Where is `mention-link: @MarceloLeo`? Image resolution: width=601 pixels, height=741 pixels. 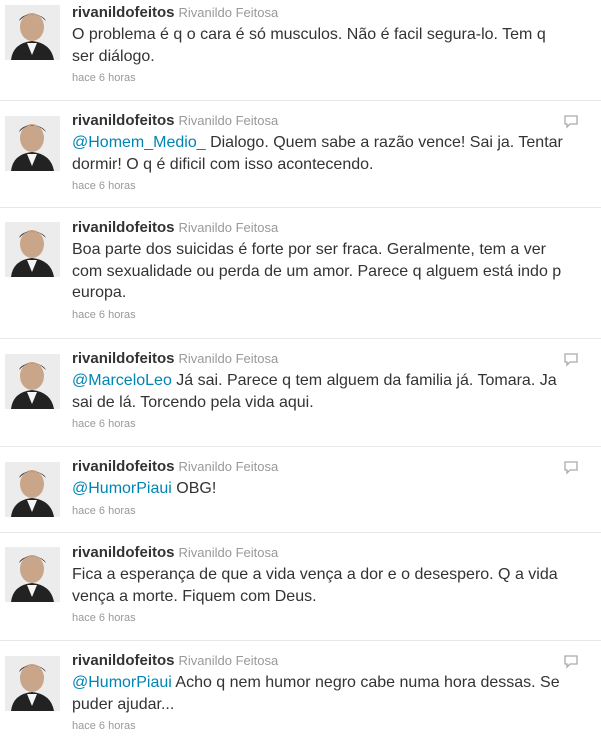
mention-link: @MarceloLeo is located at coordinates (122, 380).